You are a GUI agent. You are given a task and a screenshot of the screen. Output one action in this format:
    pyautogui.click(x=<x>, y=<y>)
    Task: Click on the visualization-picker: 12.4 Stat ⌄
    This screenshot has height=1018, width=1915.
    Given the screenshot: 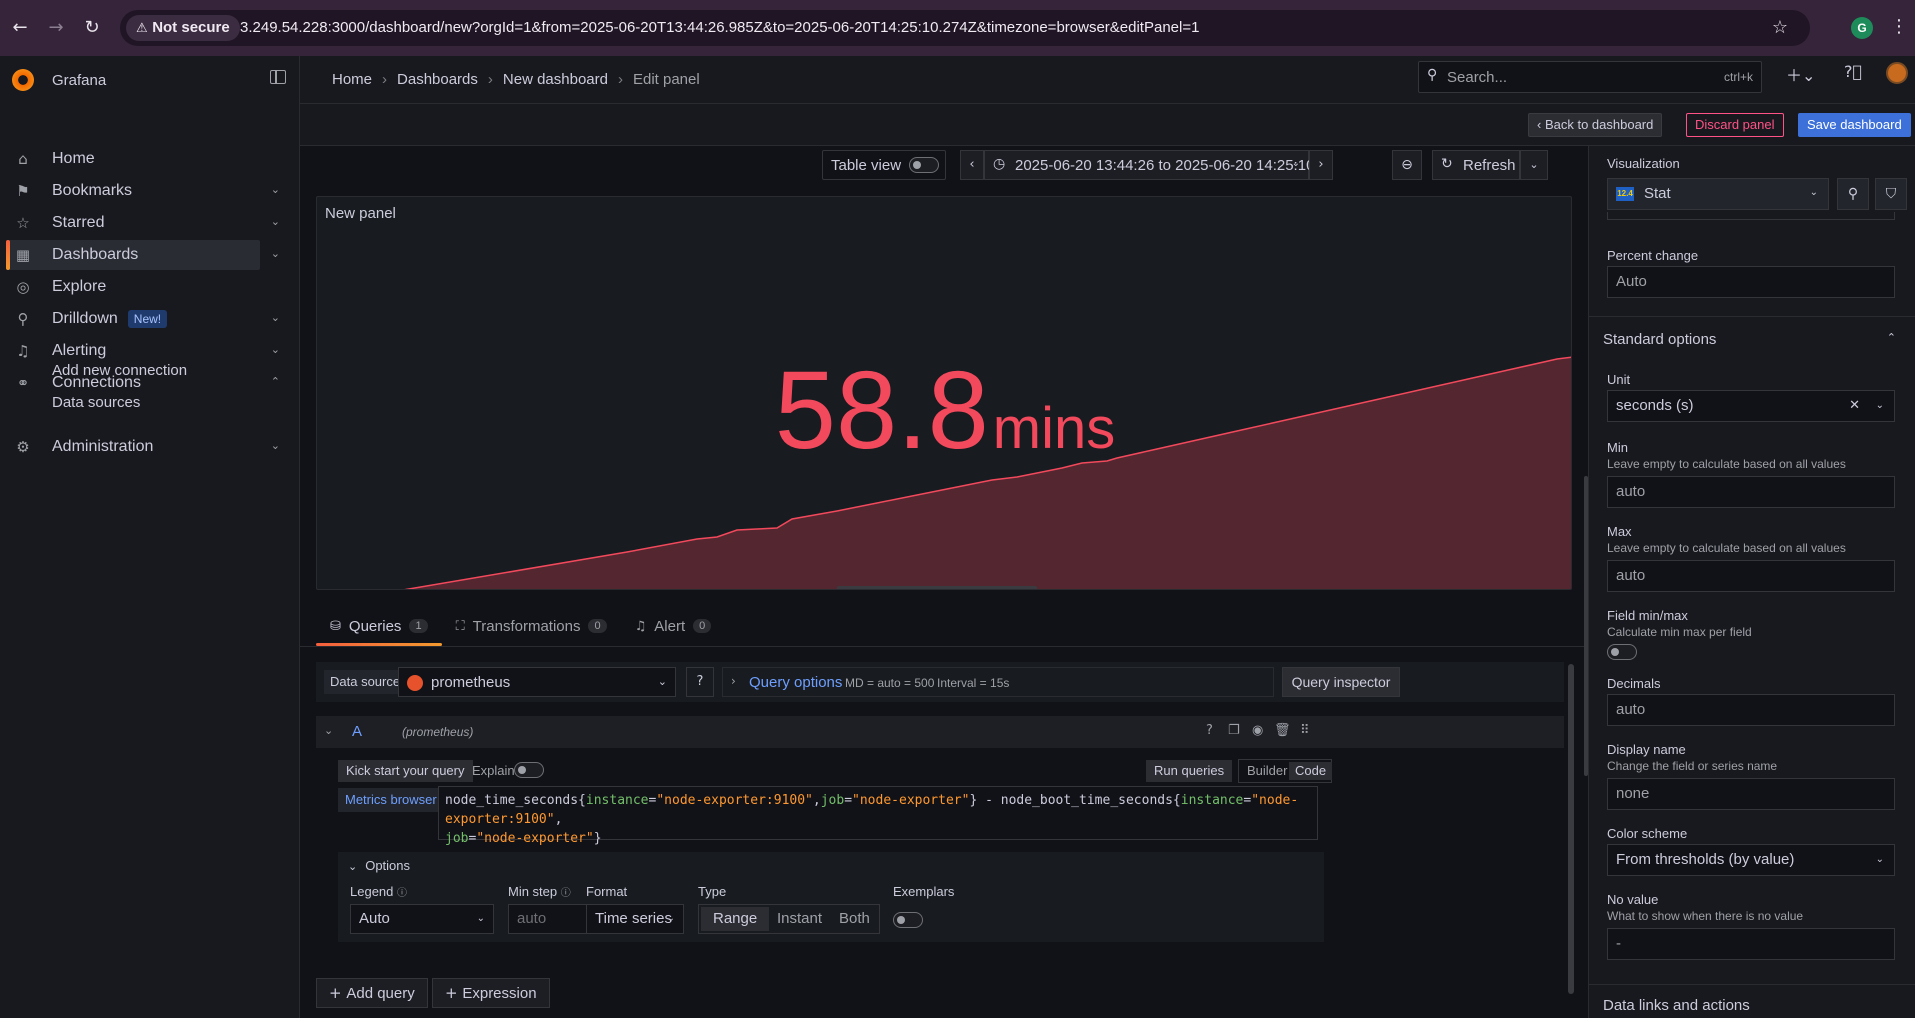 What is the action you would take?
    pyautogui.click(x=1718, y=194)
    